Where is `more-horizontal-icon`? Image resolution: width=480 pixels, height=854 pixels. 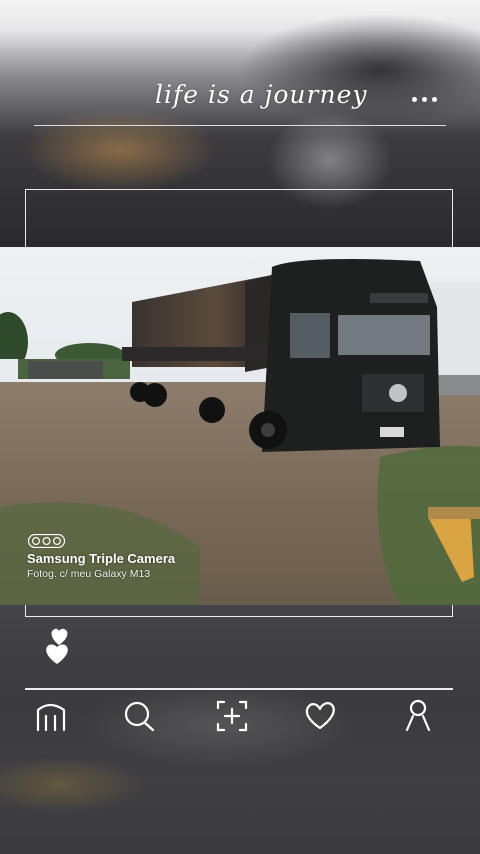
more-horizontal-icon is located at coordinates (427, 99).